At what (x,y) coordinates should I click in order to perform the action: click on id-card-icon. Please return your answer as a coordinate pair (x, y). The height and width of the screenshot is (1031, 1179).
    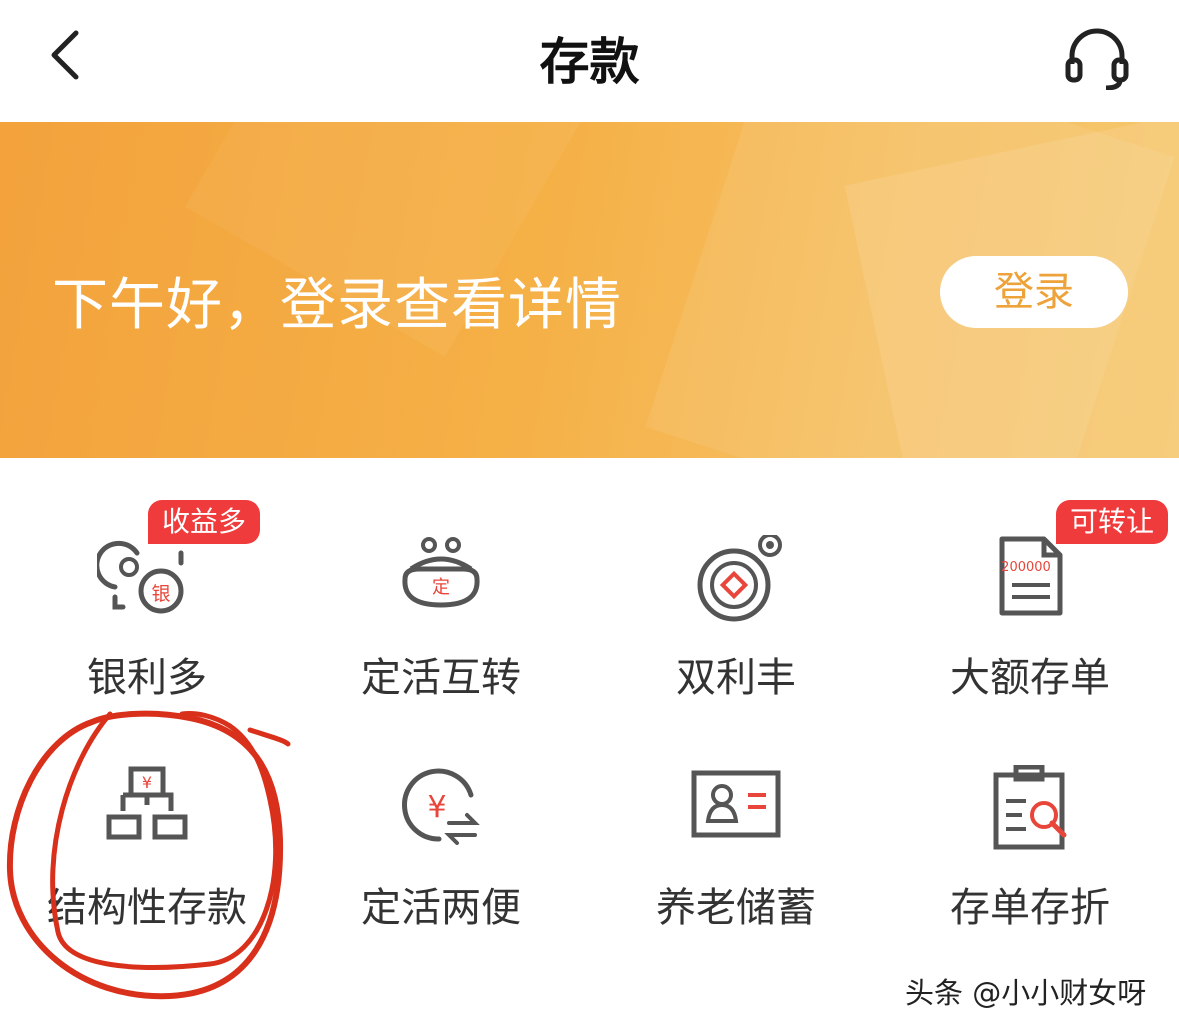
    Looking at the image, I should click on (736, 804).